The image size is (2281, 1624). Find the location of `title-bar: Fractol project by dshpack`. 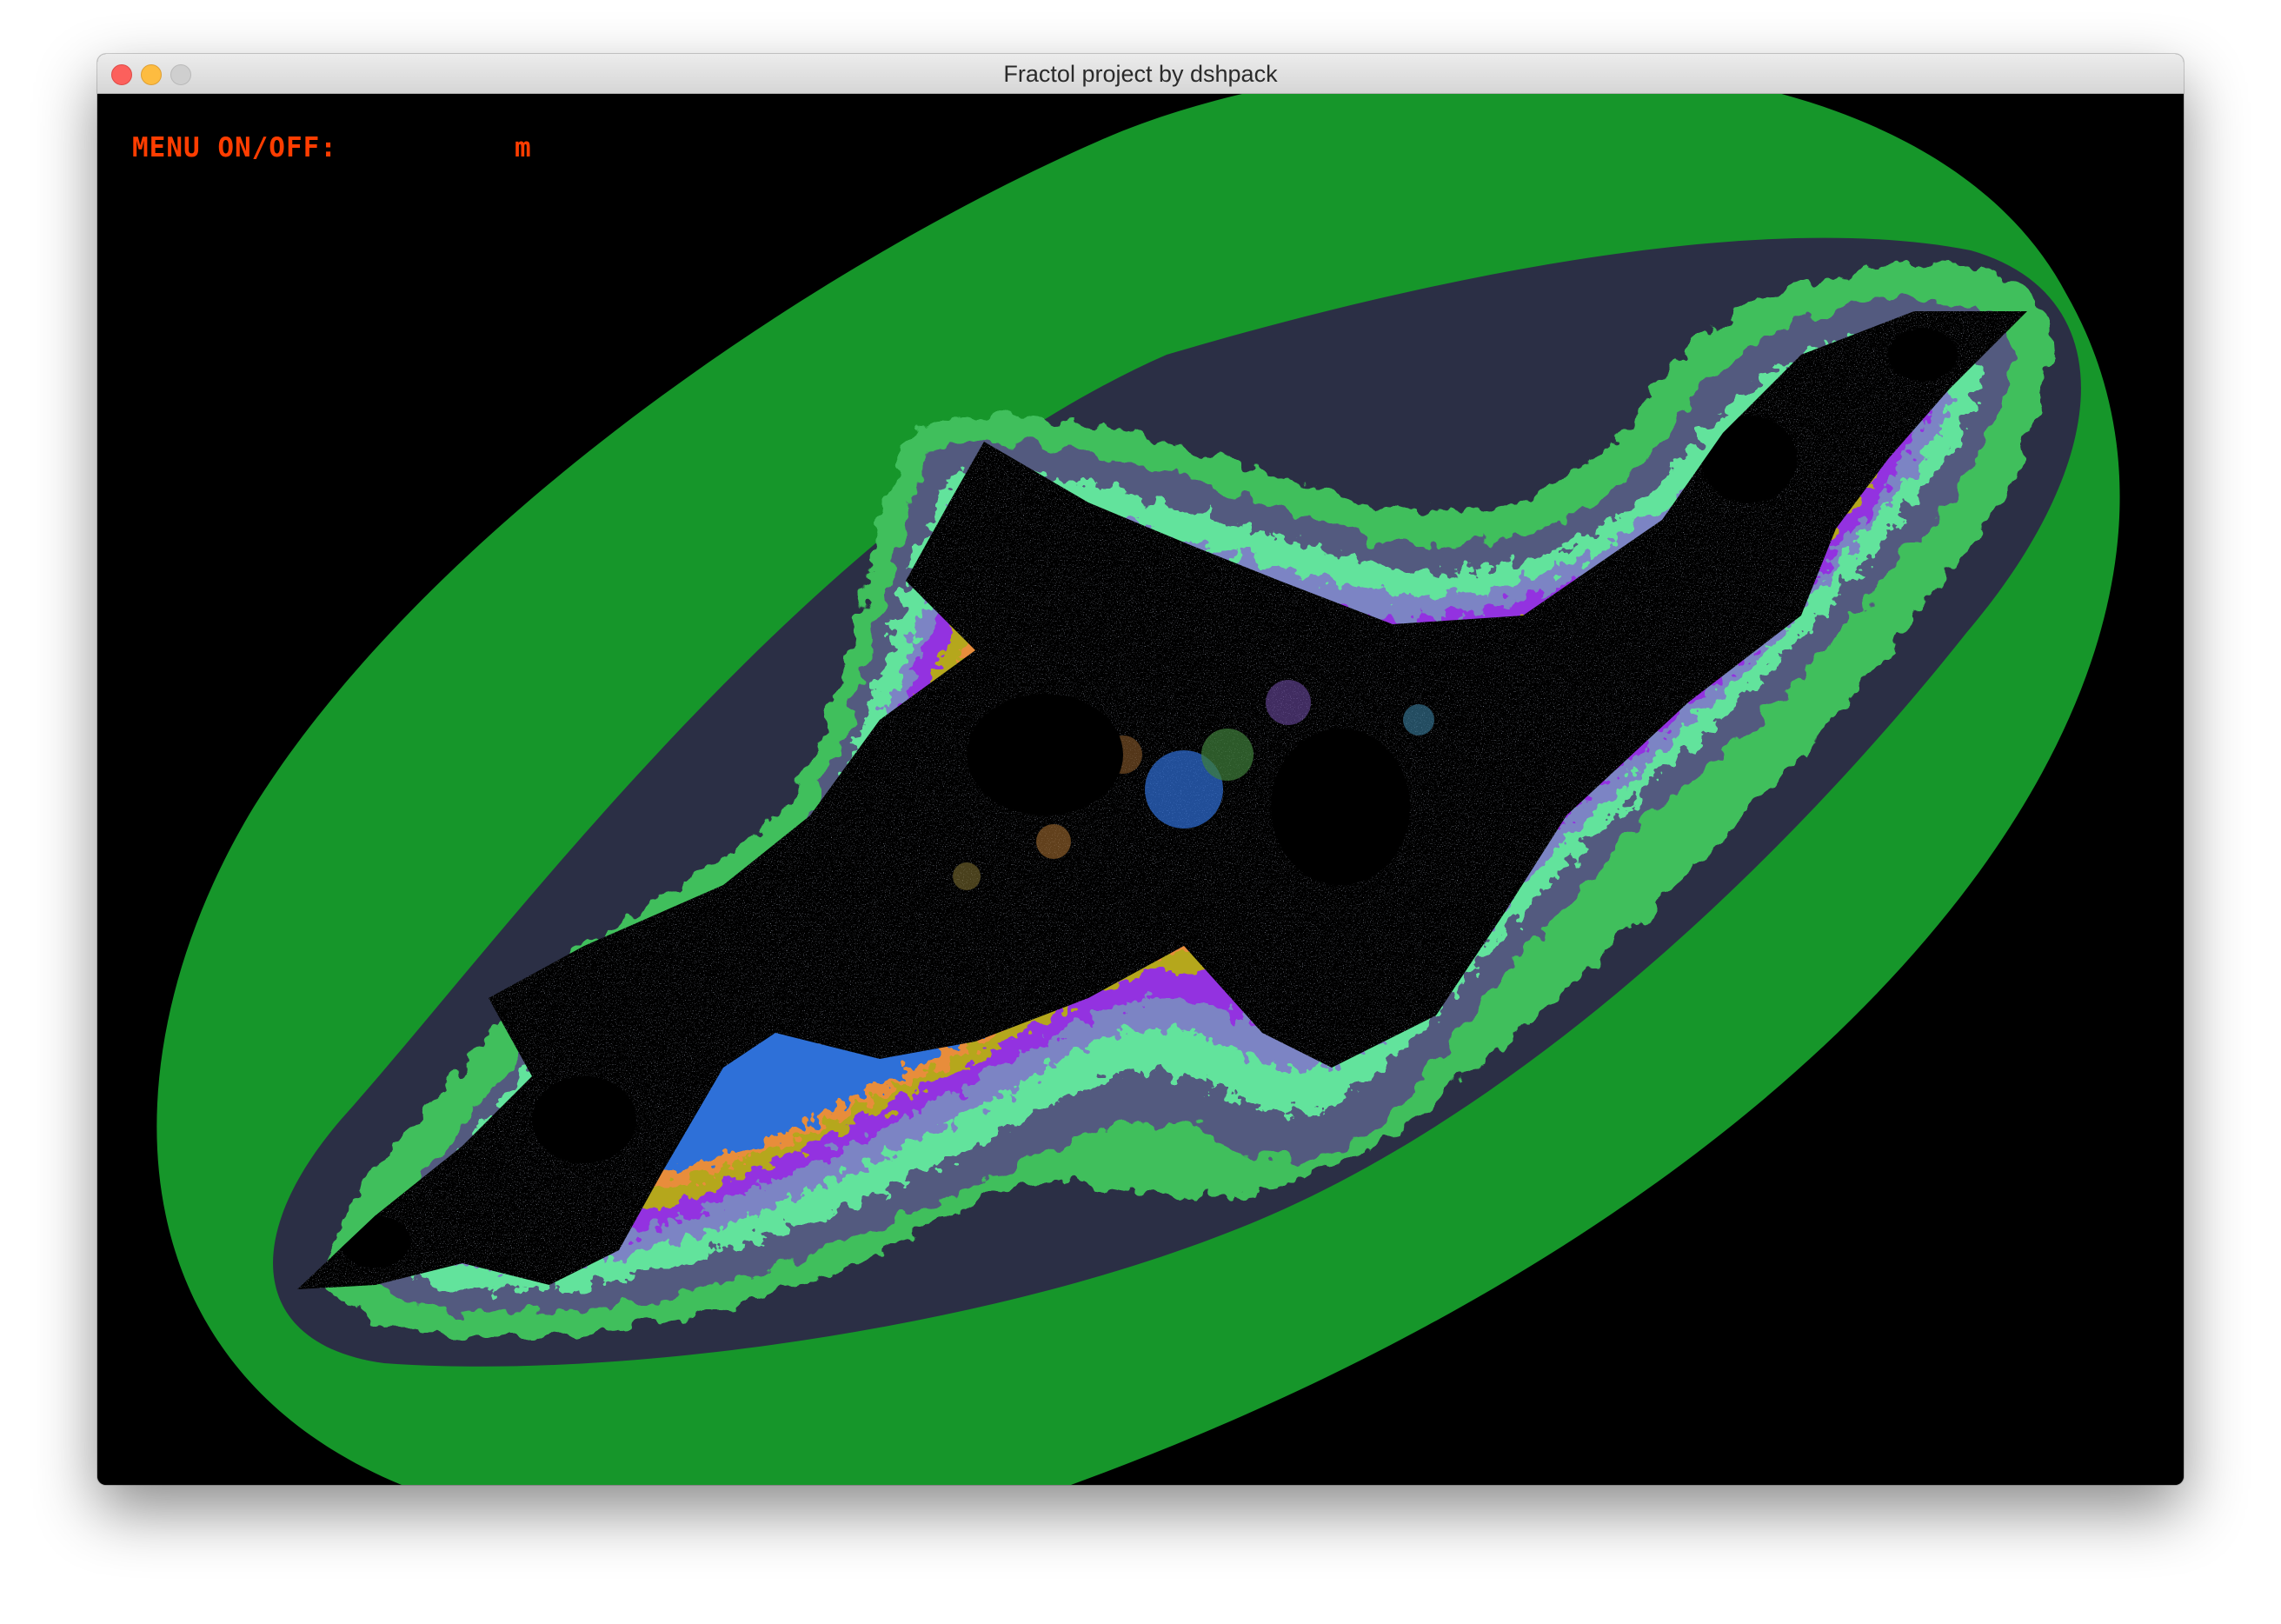

title-bar: Fractol project by dshpack is located at coordinates (1141, 74).